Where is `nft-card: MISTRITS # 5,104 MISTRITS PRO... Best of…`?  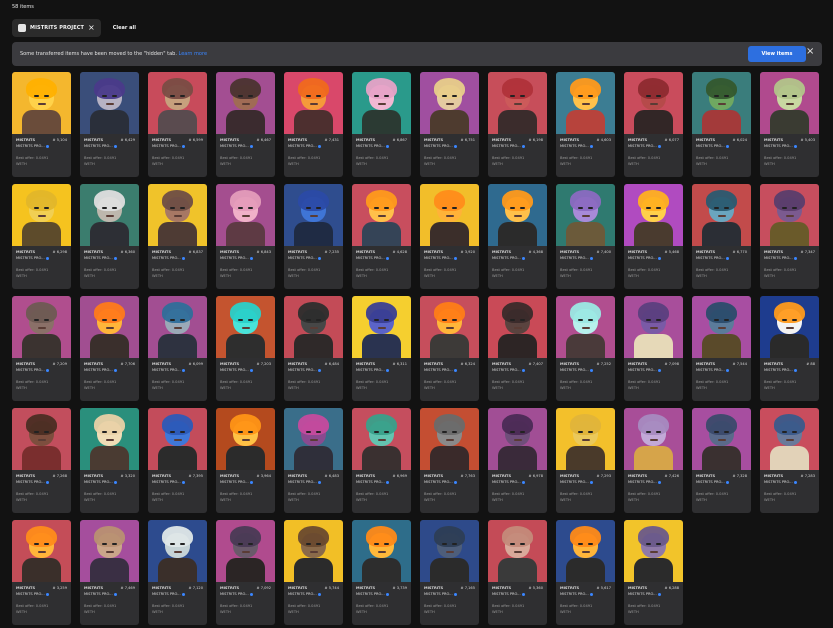
nft-card: MISTRITS # 5,104 MISTRITS PRO... Best of… is located at coordinates (41, 124).